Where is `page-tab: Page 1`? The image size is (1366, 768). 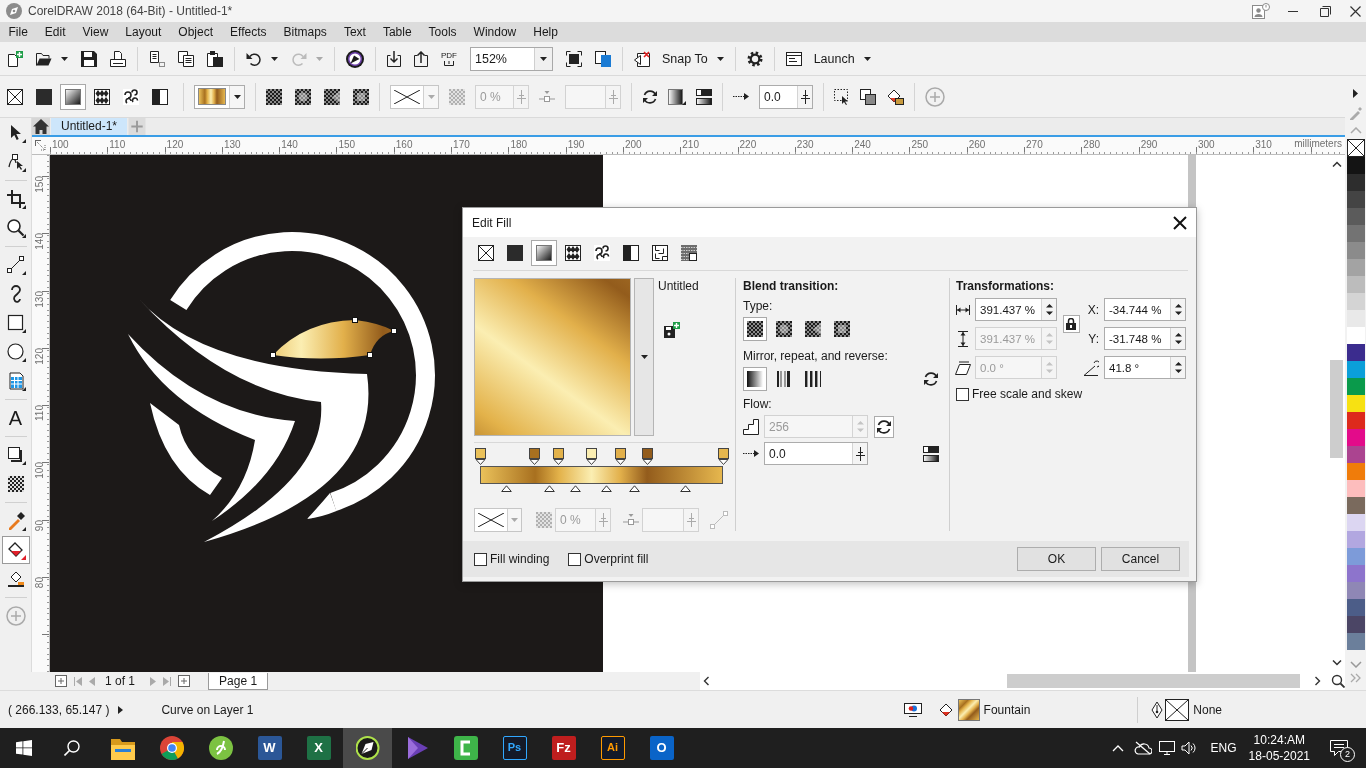
page-tab: Page 1 is located at coordinates (238, 681).